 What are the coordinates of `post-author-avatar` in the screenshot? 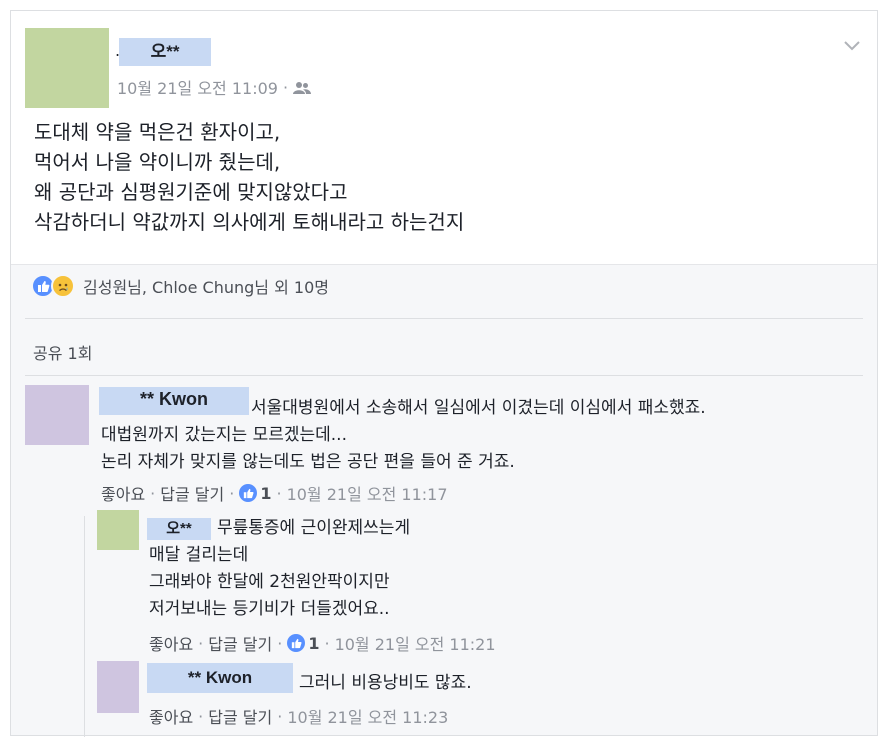 It's located at (67, 68).